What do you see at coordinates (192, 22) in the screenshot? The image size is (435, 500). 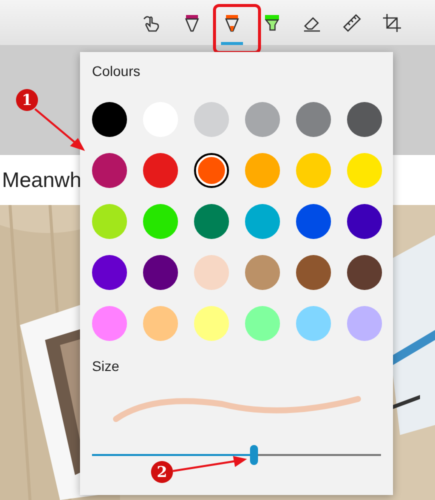 I see `pen-icon` at bounding box center [192, 22].